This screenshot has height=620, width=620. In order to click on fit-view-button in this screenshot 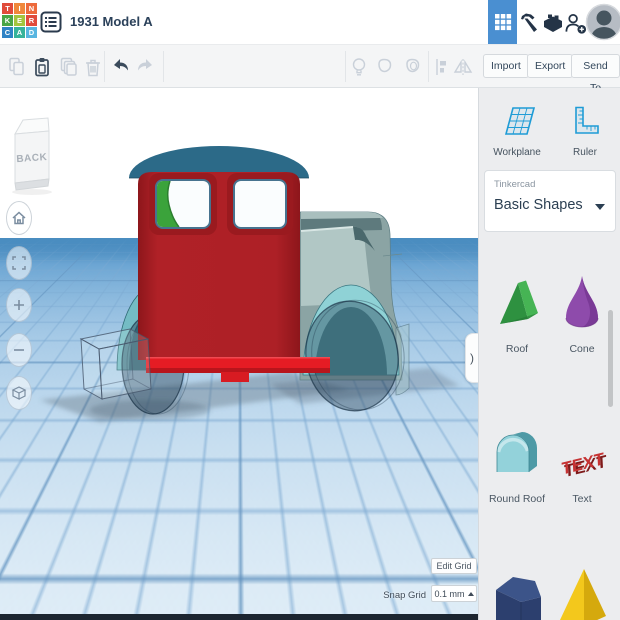, I will do `click(19, 263)`.